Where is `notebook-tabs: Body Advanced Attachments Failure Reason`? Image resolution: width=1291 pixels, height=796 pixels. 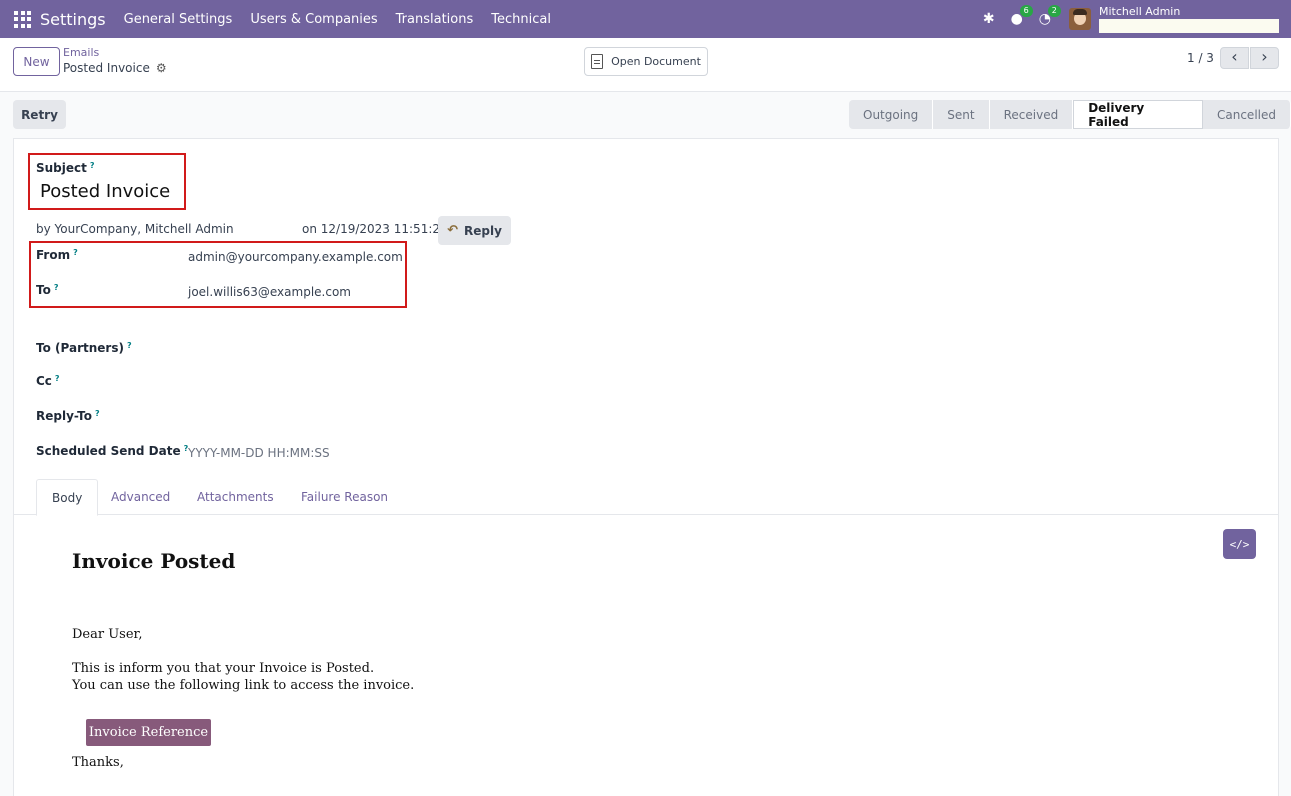
notebook-tabs: Body Advanced Attachments Failure Reason is located at coordinates (646, 497).